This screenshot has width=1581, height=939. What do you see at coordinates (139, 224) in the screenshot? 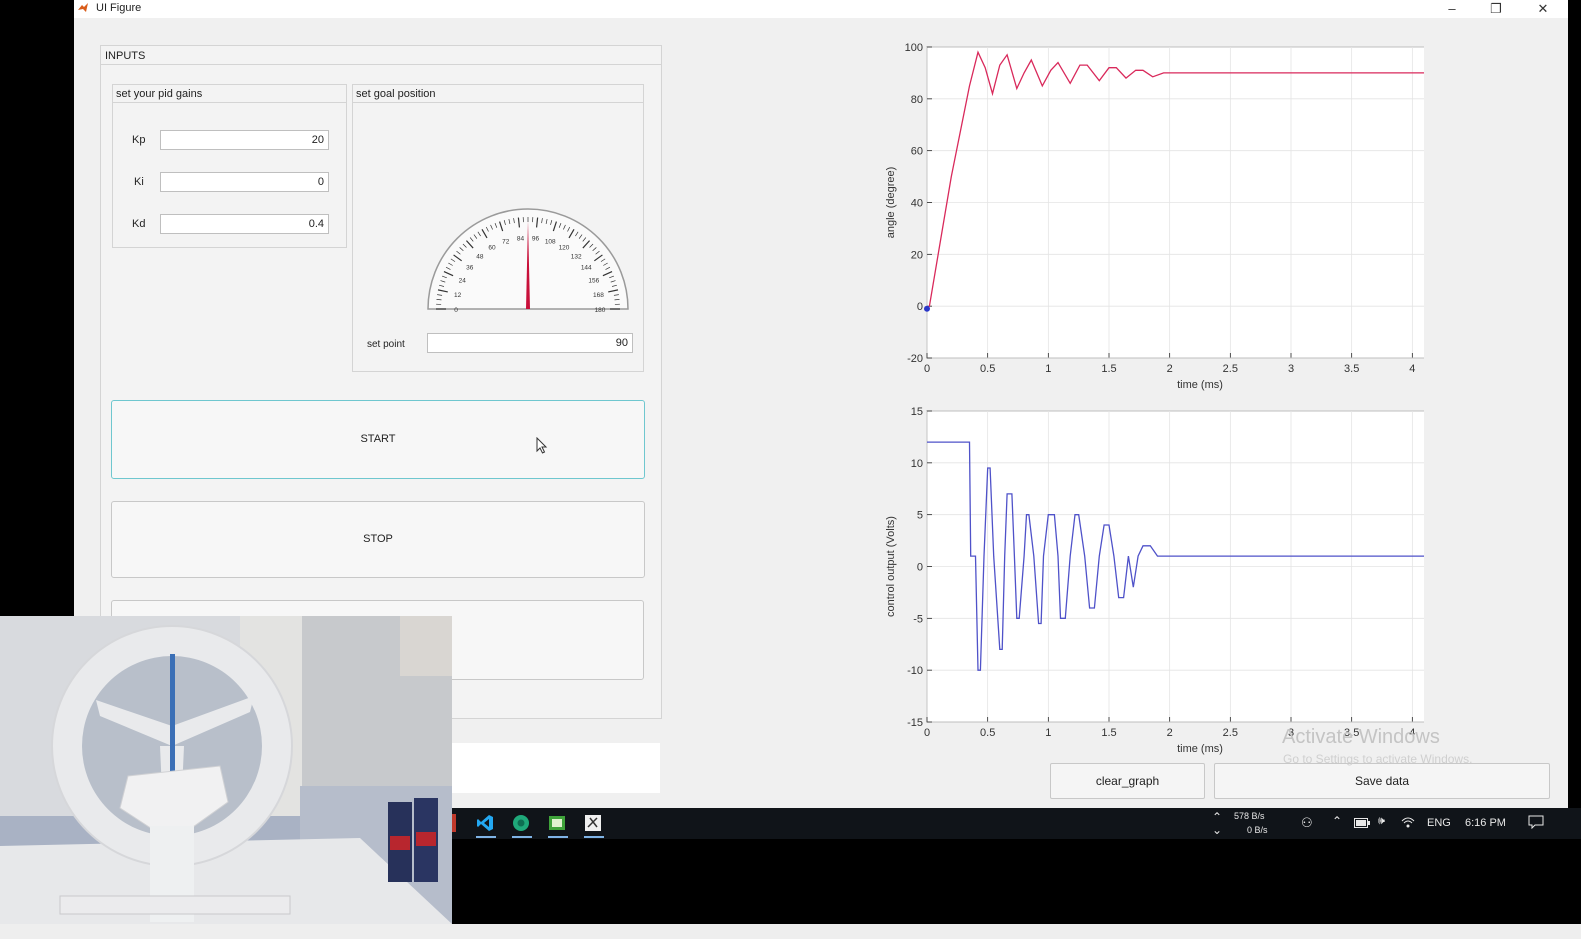
I see `kd-label: Kd` at bounding box center [139, 224].